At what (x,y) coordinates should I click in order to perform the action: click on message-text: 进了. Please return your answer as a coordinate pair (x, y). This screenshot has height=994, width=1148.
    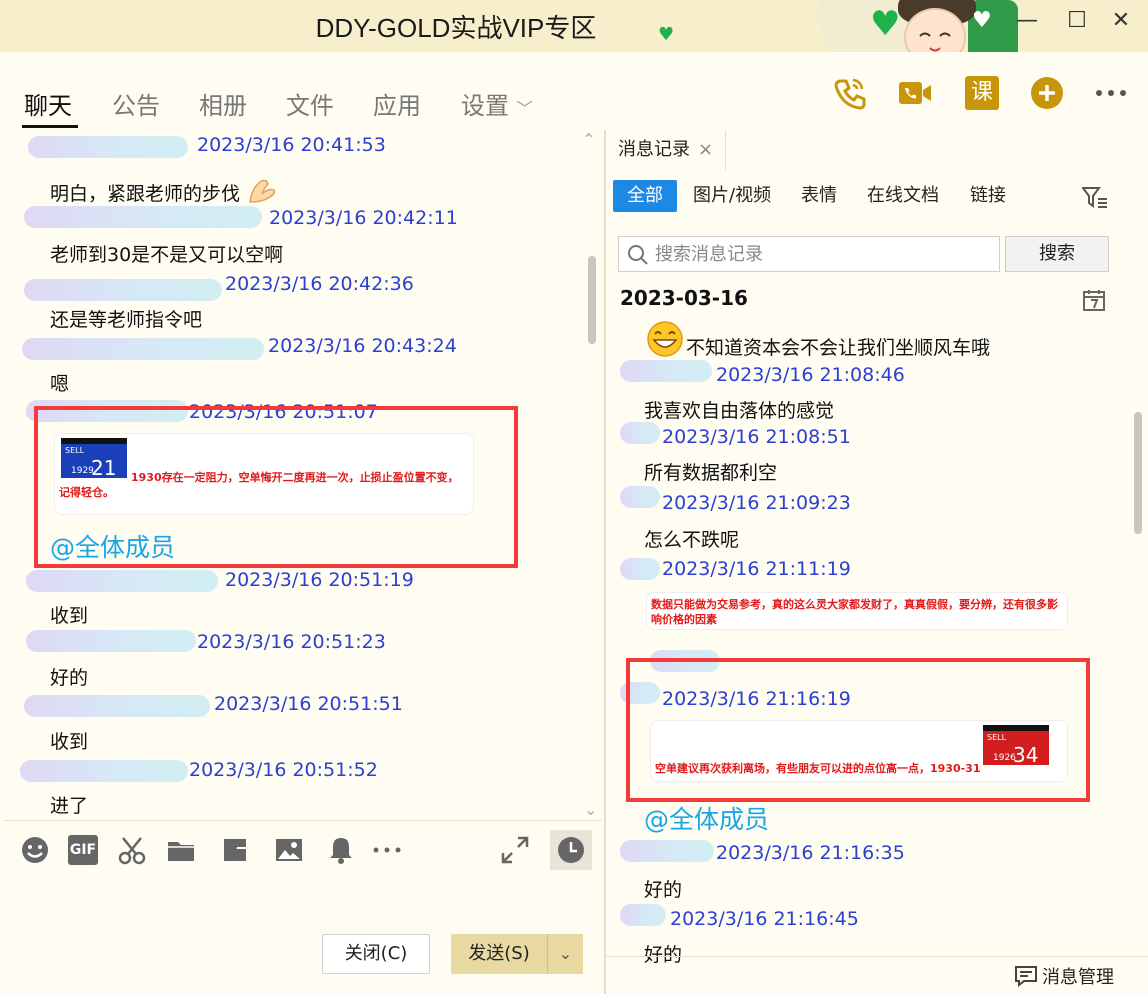
    Looking at the image, I should click on (69, 806).